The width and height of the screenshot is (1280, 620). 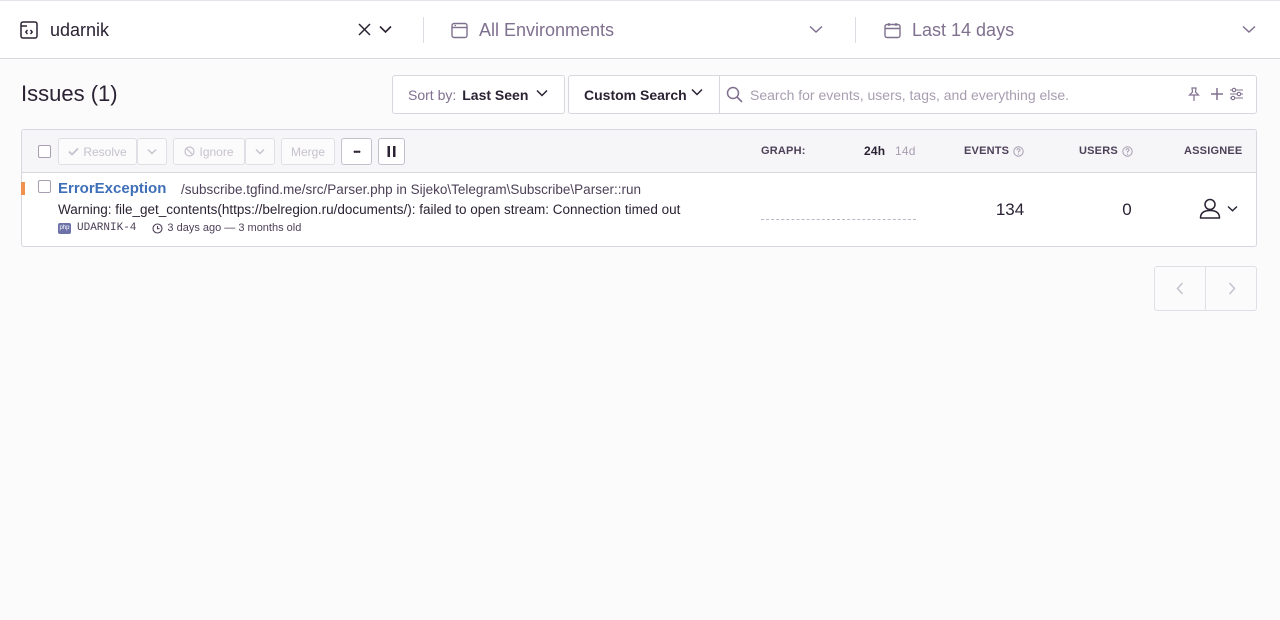 What do you see at coordinates (495, 94) in the screenshot?
I see `sort-value: Last Seen` at bounding box center [495, 94].